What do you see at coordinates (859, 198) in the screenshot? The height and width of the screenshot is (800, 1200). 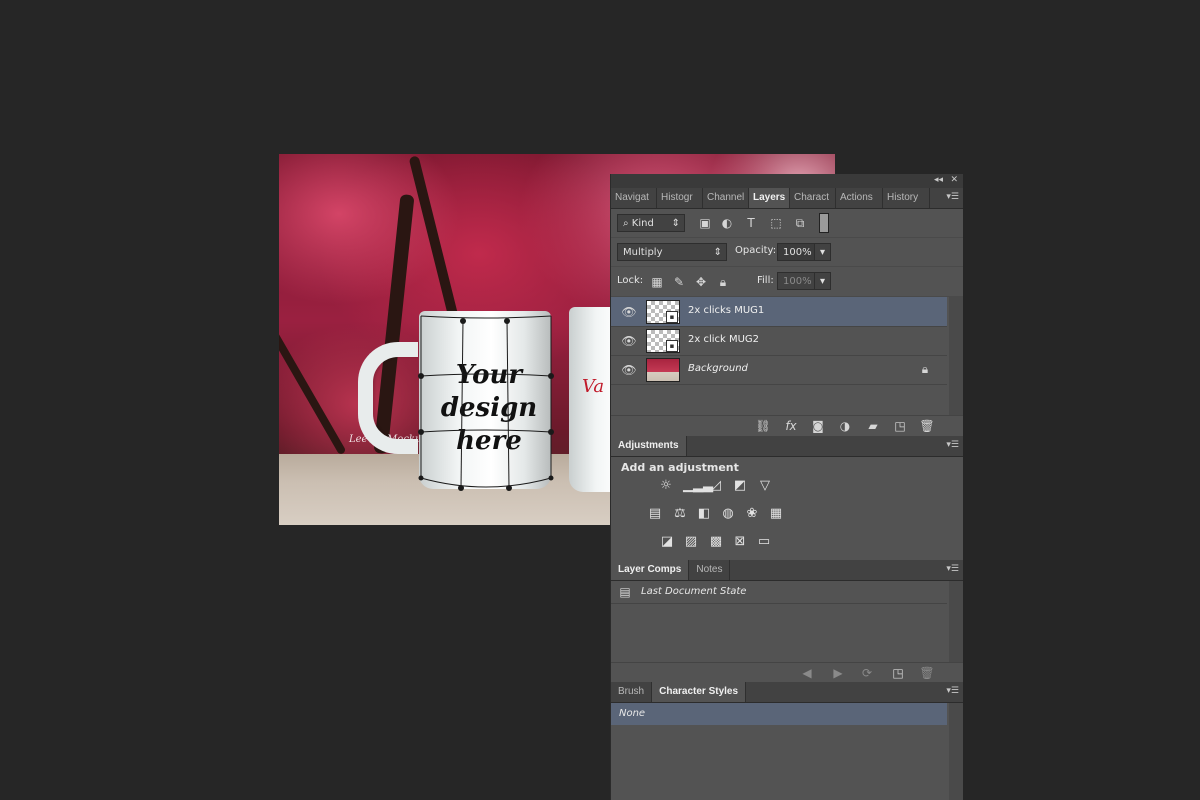 I see `tab-actions: Actions` at bounding box center [859, 198].